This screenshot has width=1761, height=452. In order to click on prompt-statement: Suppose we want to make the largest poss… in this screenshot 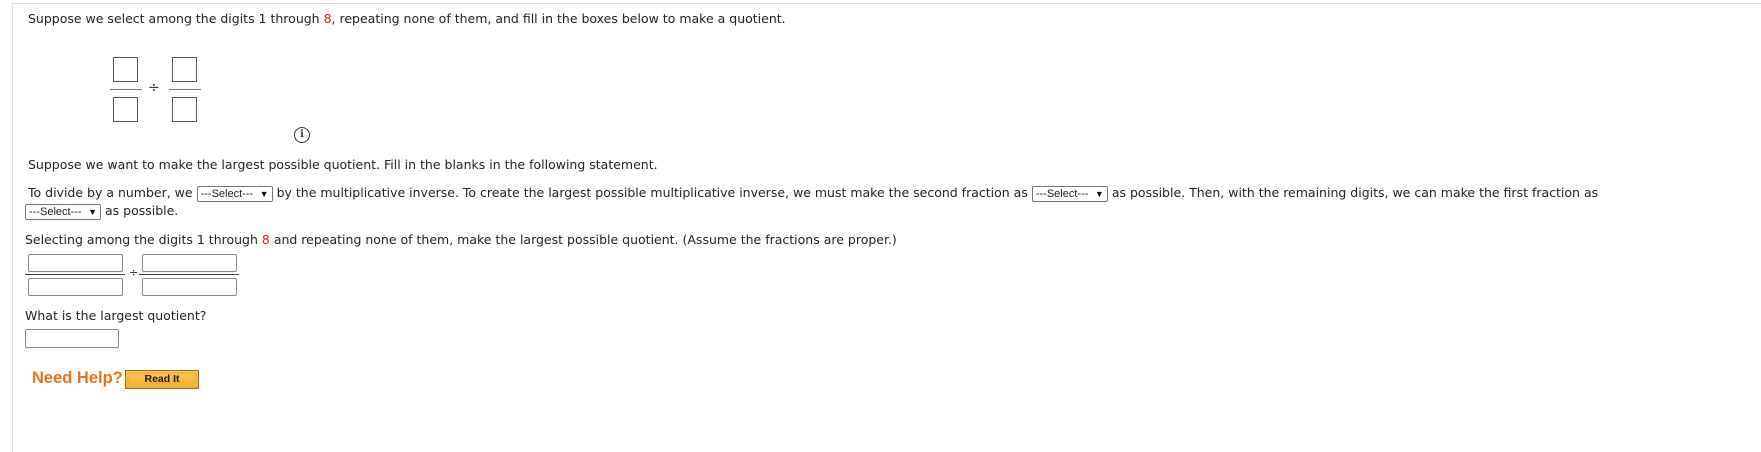, I will do `click(343, 164)`.